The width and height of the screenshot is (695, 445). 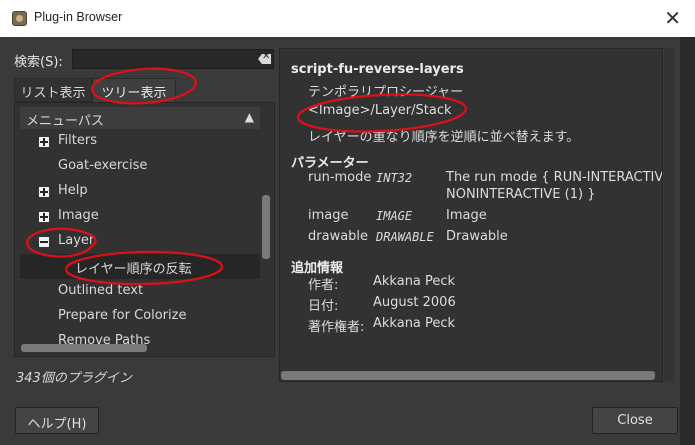 I want to click on tab-tree-view: ツリー表示, so click(x=134, y=90).